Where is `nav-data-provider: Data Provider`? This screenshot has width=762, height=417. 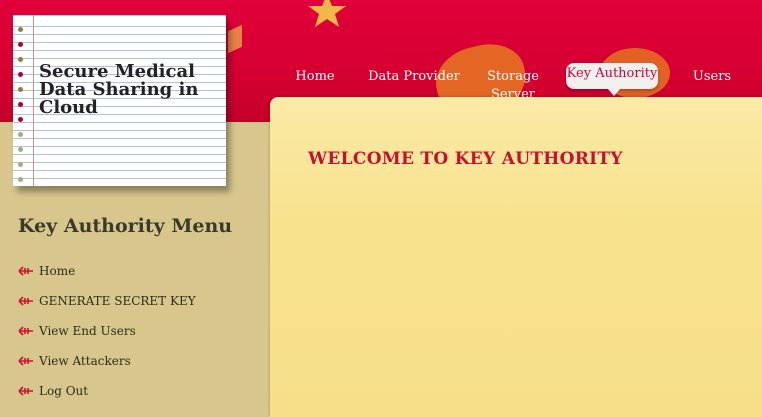 nav-data-provider: Data Provider is located at coordinates (414, 77).